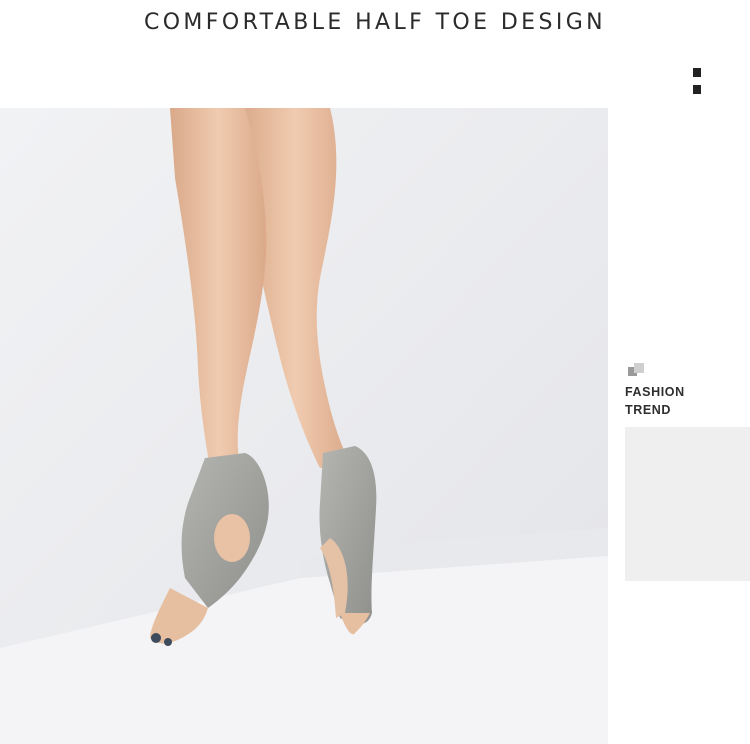  Describe the element at coordinates (375, 22) in the screenshot. I see `page-title: COMFORTABLE HALF TOE DESIGN` at that location.